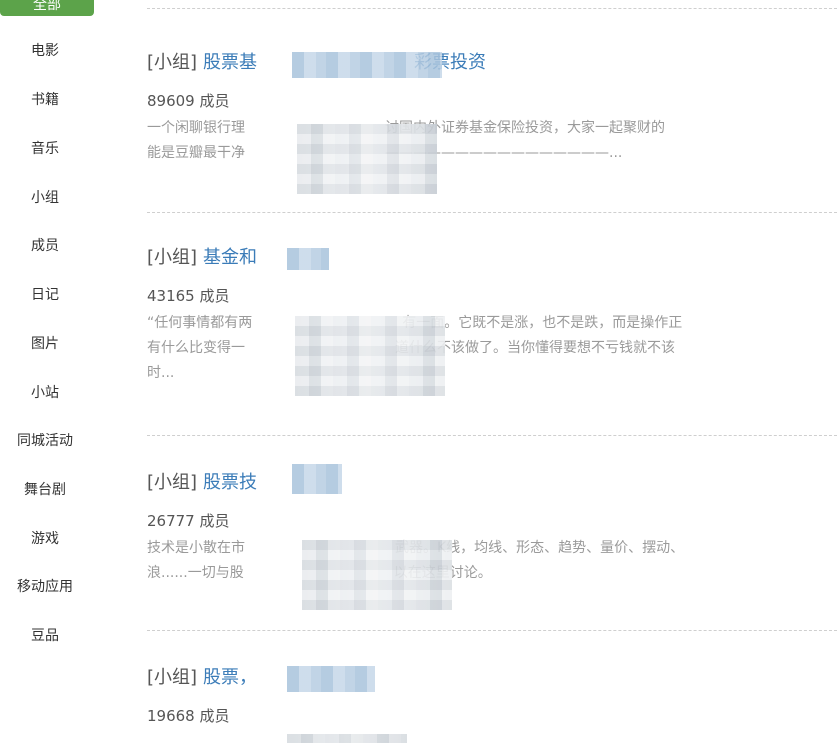 This screenshot has height=743, width=840. Describe the element at coordinates (188, 521) in the screenshot. I see `member-count: 26777 成员` at that location.